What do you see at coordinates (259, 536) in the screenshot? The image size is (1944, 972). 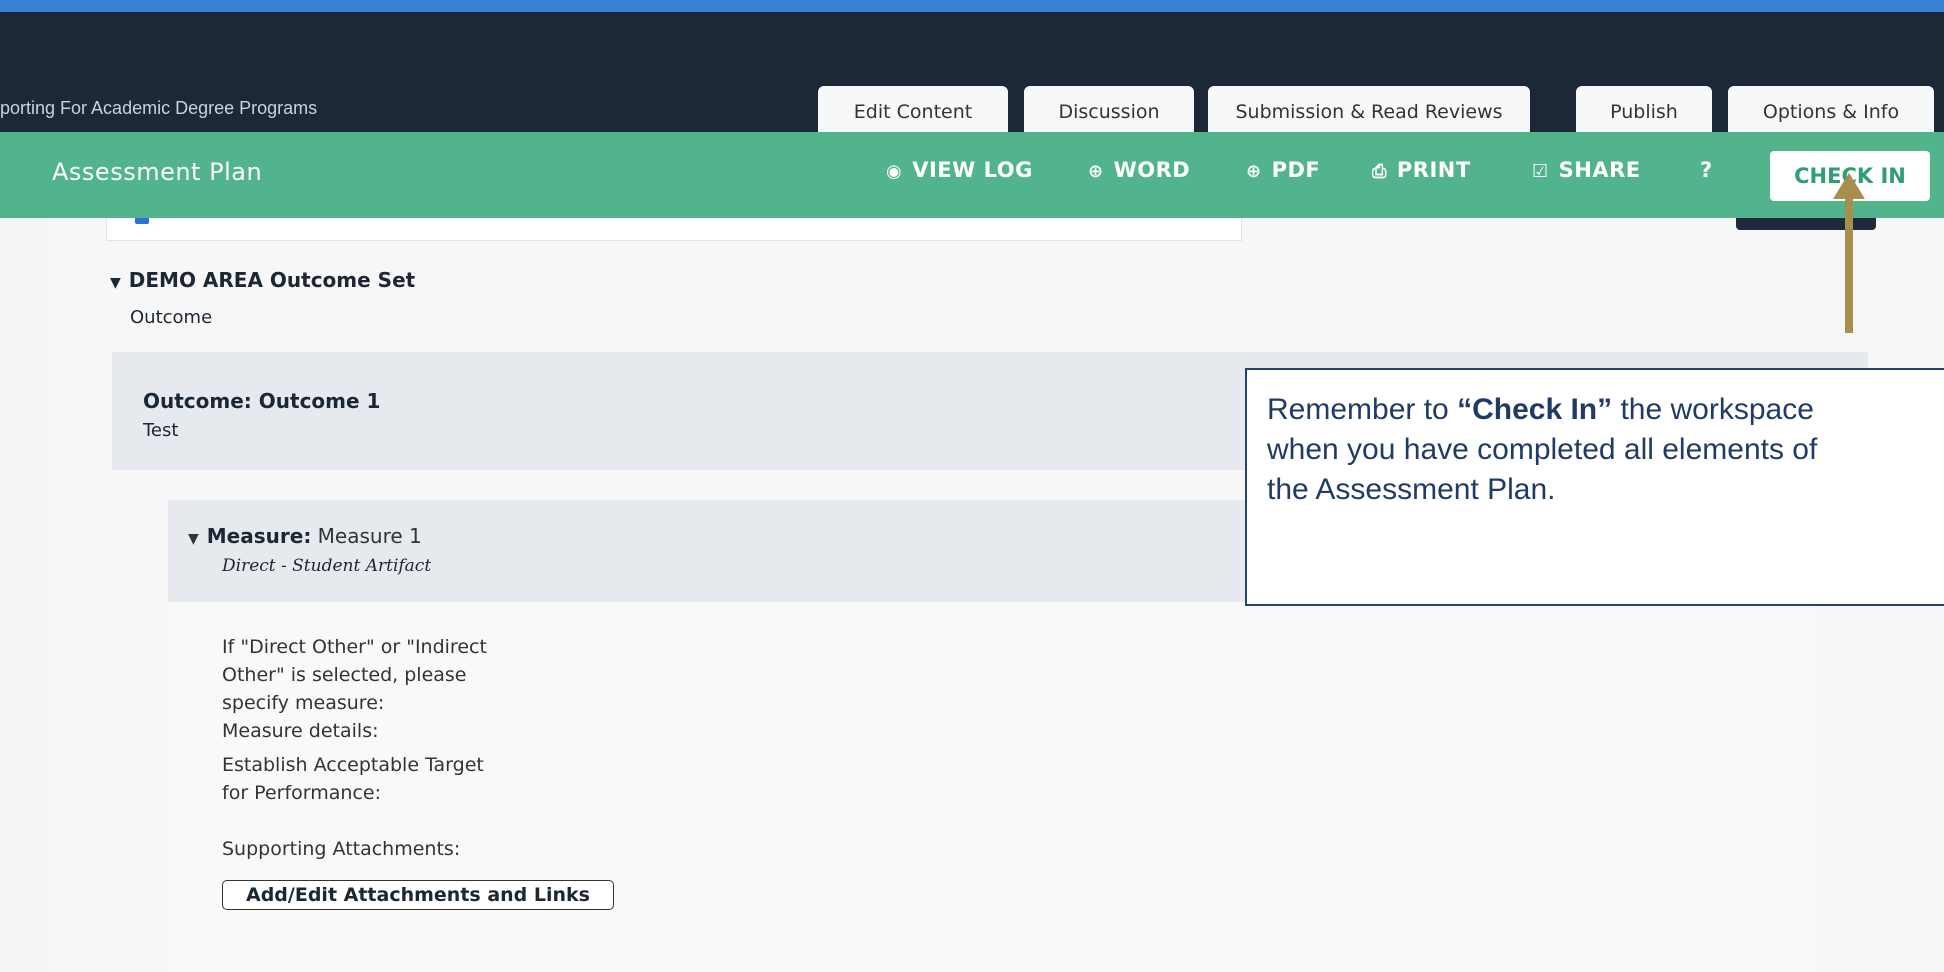 I see `measure-label: Measure:` at bounding box center [259, 536].